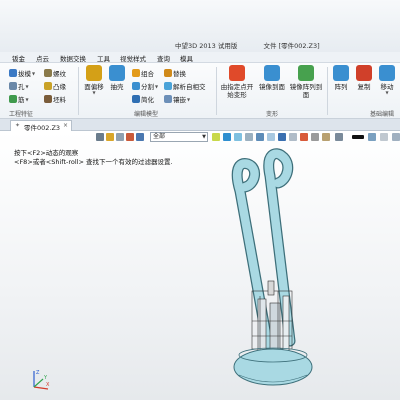 This screenshot has height=400, width=400. What do you see at coordinates (200, 125) in the screenshot?
I see `document-tab-strip: ✦ 零件002.Z3 ×` at bounding box center [200, 125].